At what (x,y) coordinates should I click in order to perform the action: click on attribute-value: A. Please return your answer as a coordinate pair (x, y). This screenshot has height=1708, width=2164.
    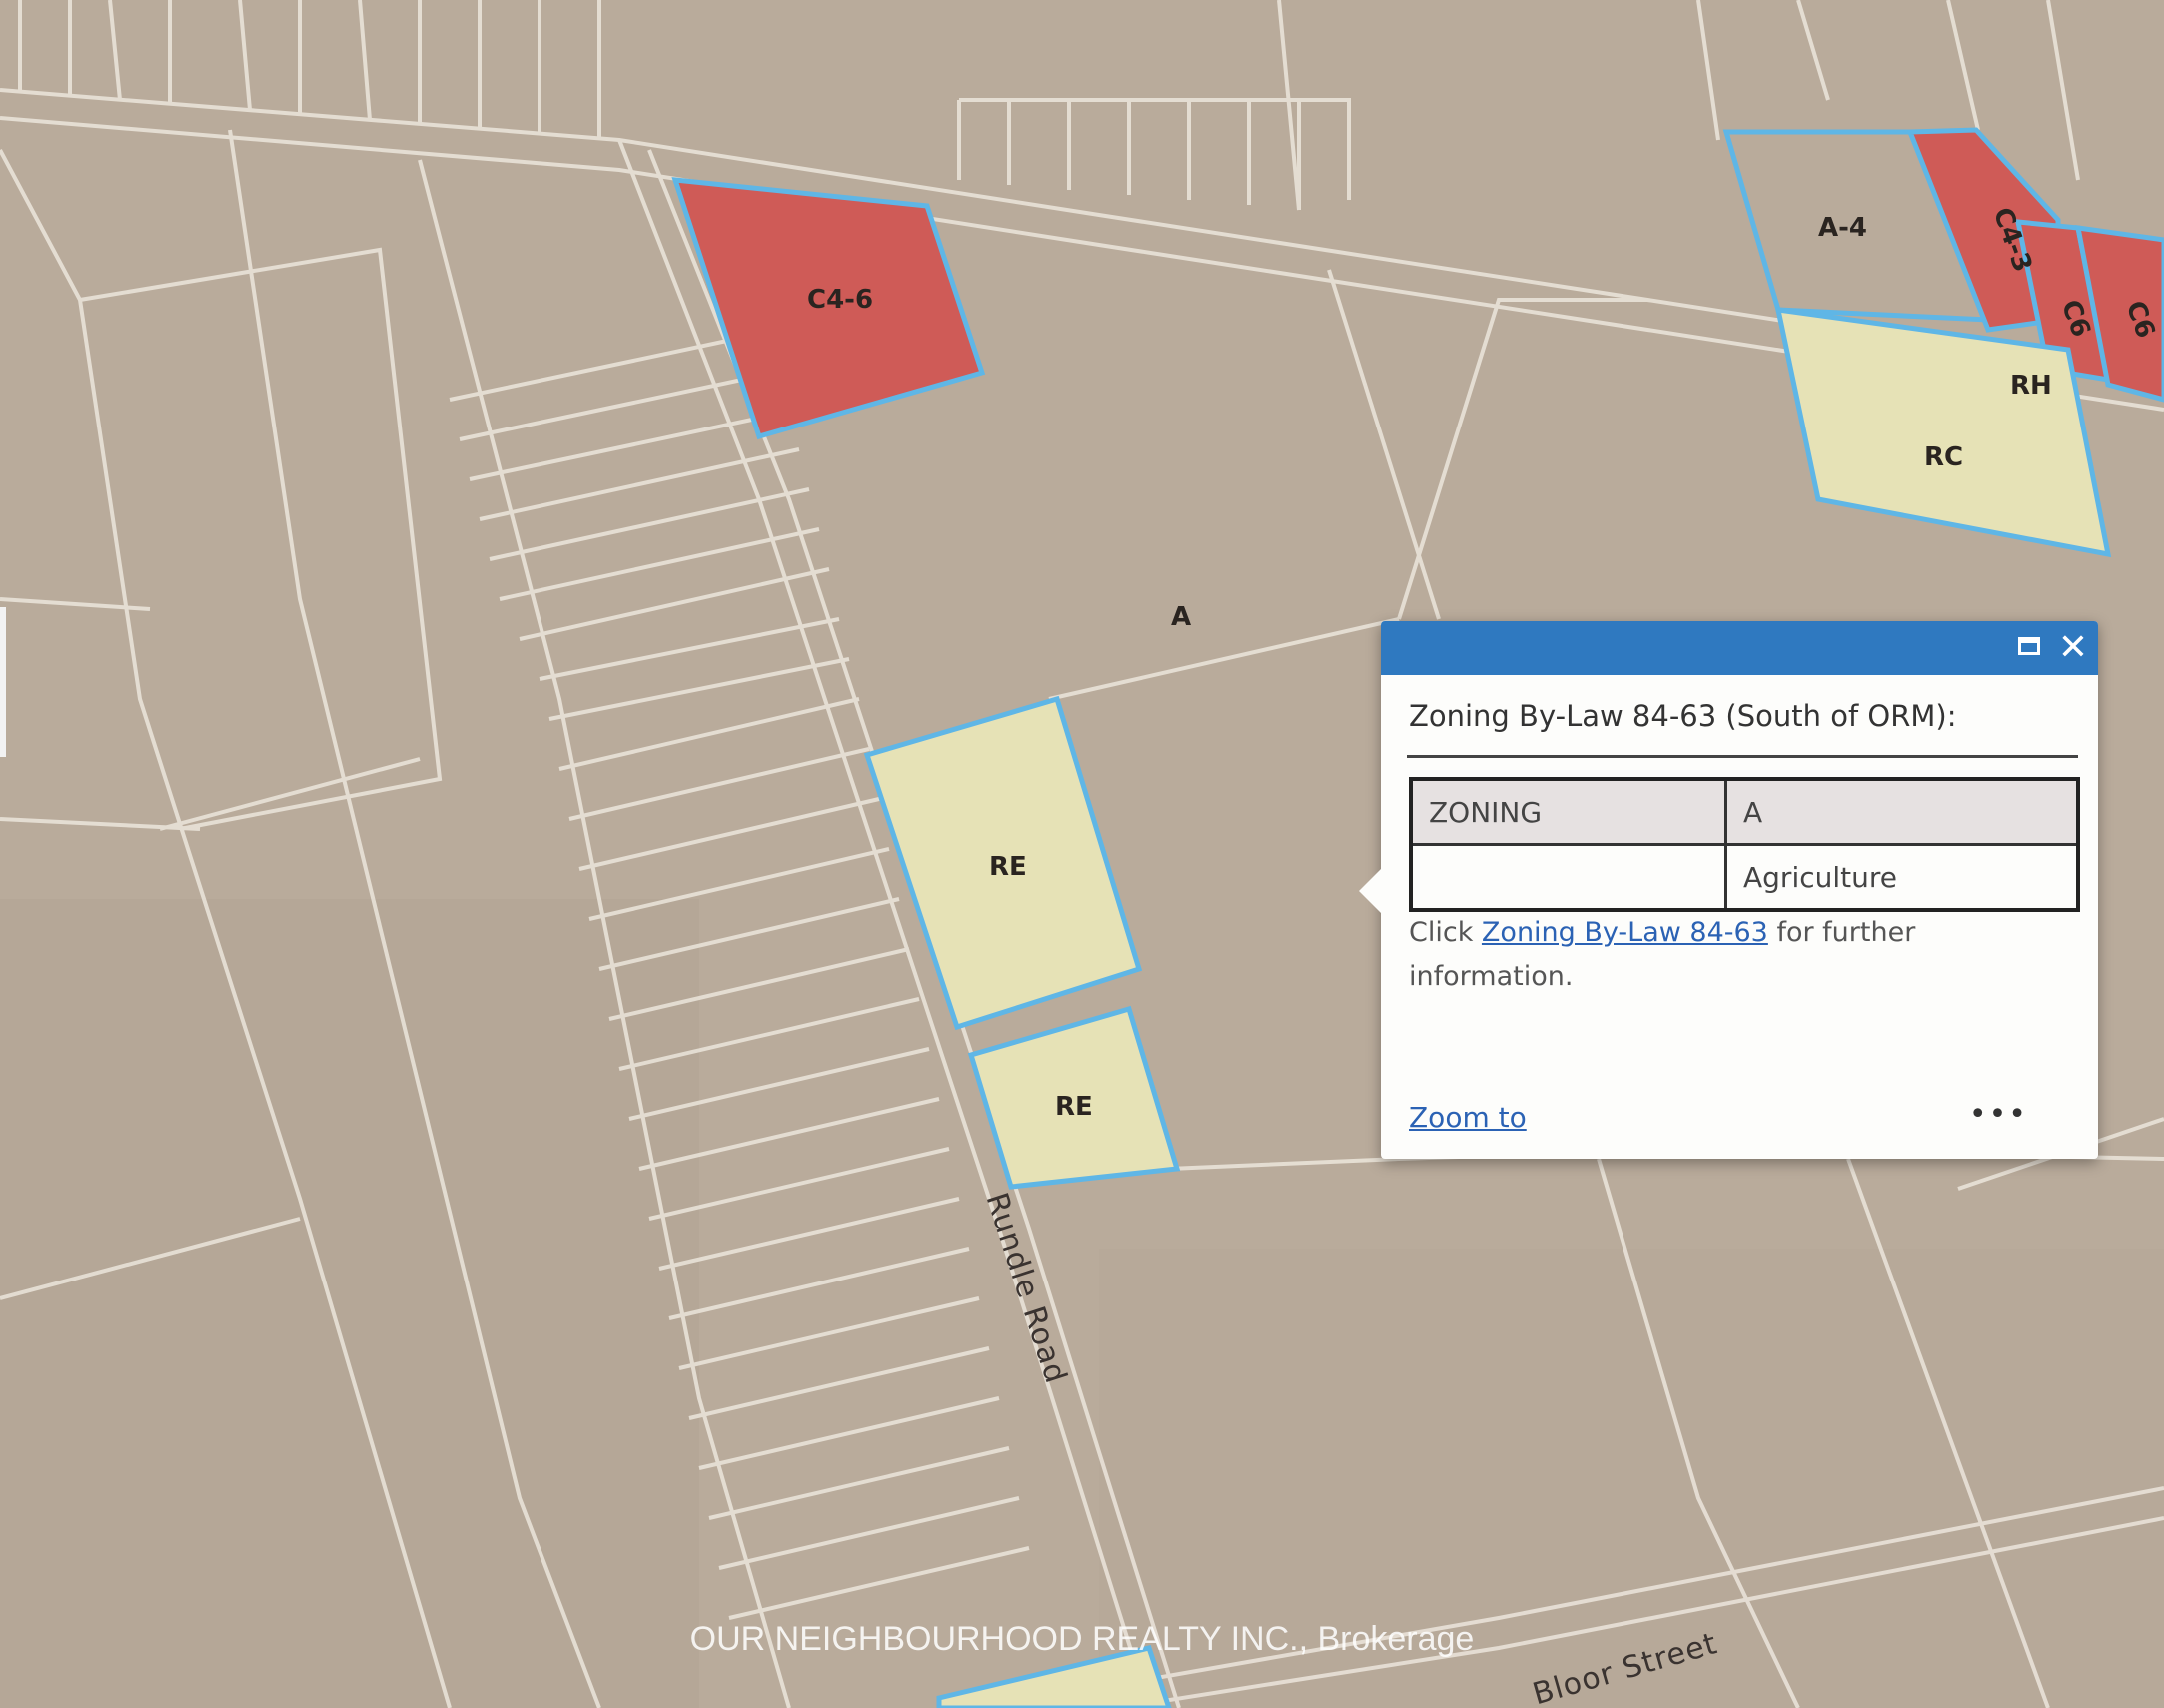
    Looking at the image, I should click on (1902, 811).